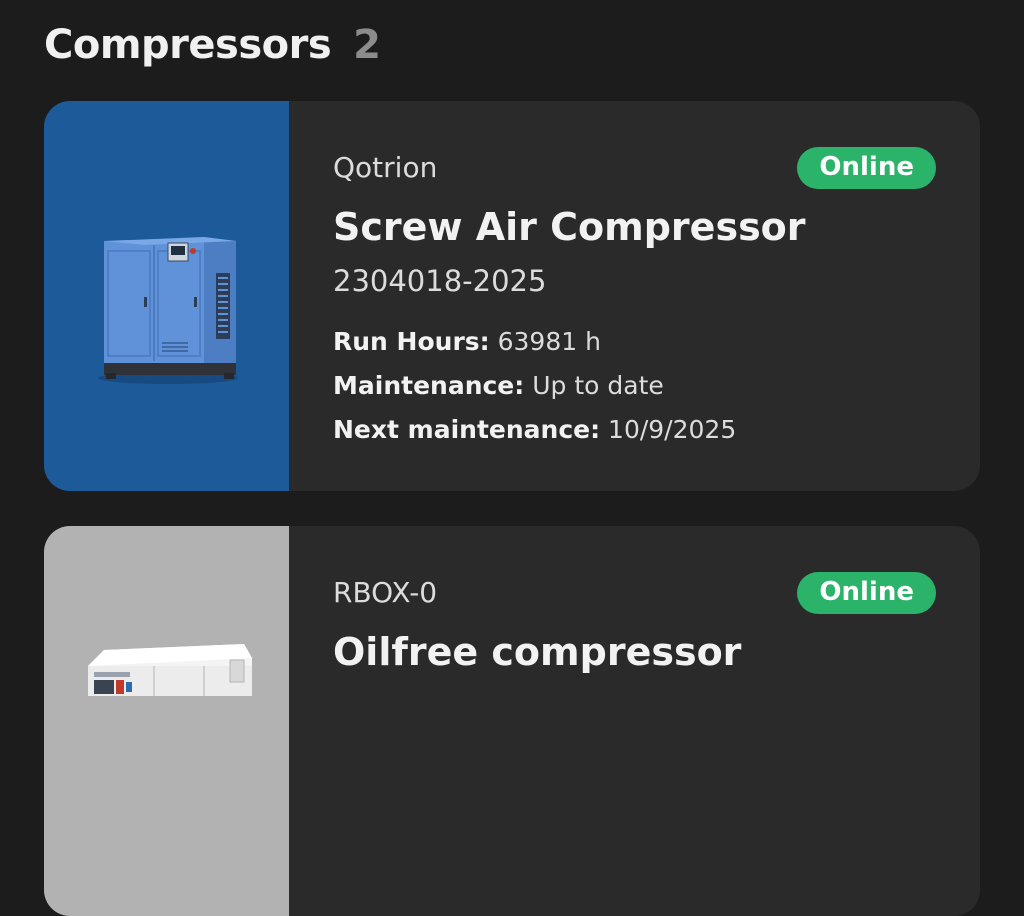 This screenshot has height=916, width=1024. I want to click on next-maintenance-value: 10/9/2025, so click(672, 429).